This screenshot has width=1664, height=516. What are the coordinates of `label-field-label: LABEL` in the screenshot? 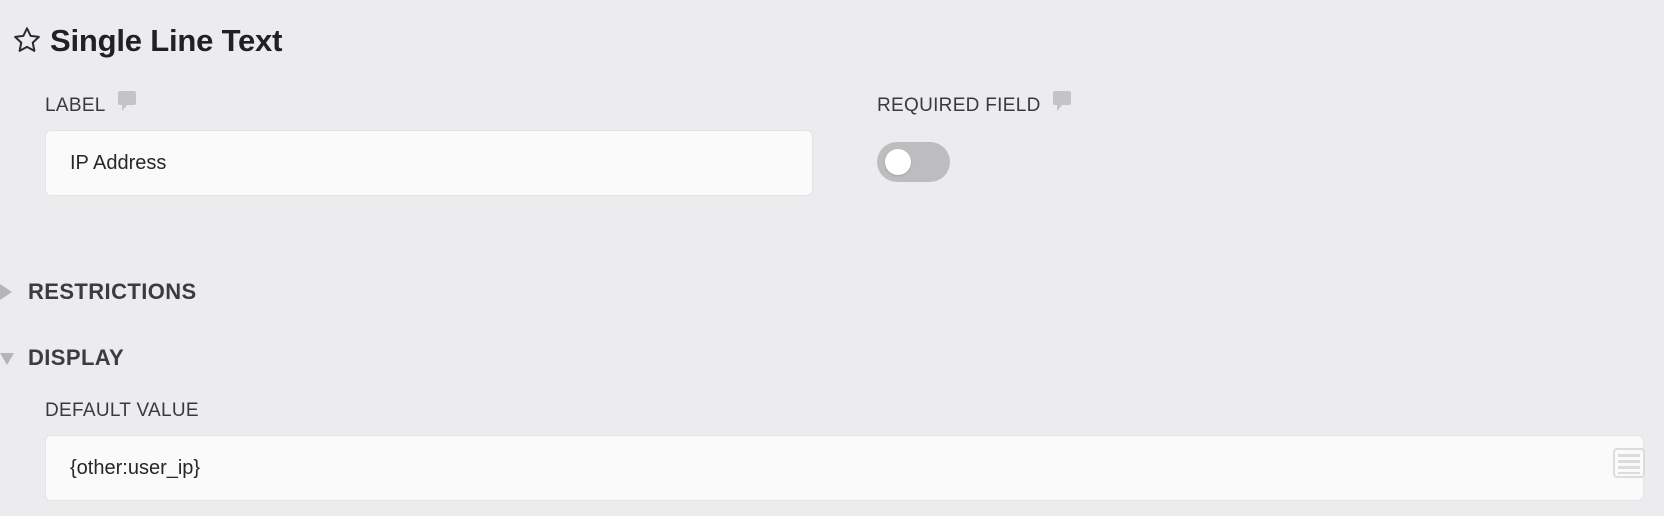 It's located at (90, 103).